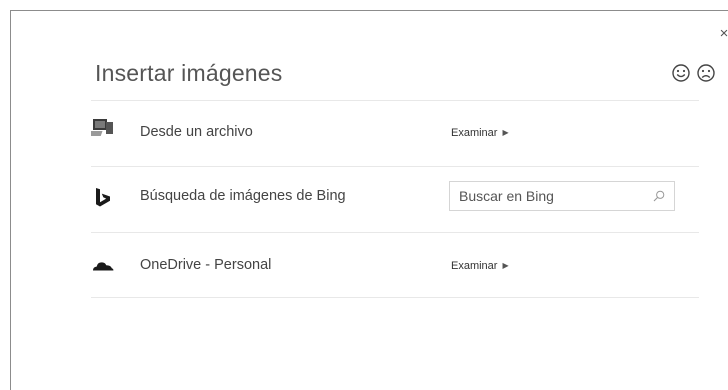 The height and width of the screenshot is (390, 728). I want to click on frown-feedback-button, so click(706, 73).